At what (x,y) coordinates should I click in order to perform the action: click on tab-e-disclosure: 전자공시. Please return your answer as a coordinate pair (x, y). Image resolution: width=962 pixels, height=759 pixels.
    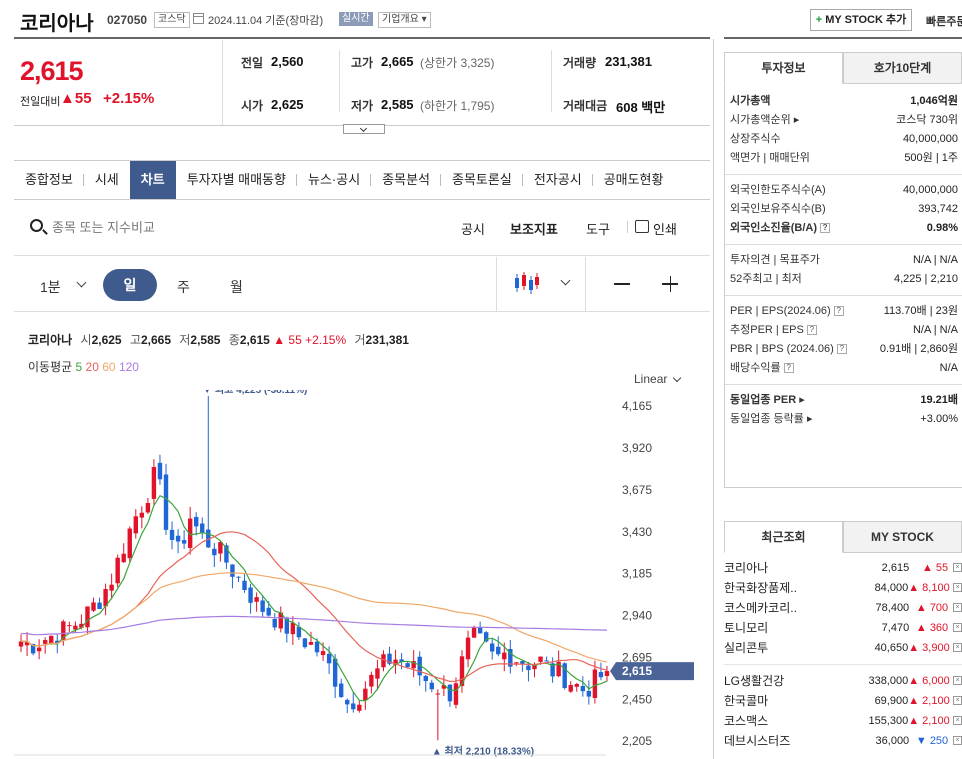
    Looking at the image, I should click on (558, 180).